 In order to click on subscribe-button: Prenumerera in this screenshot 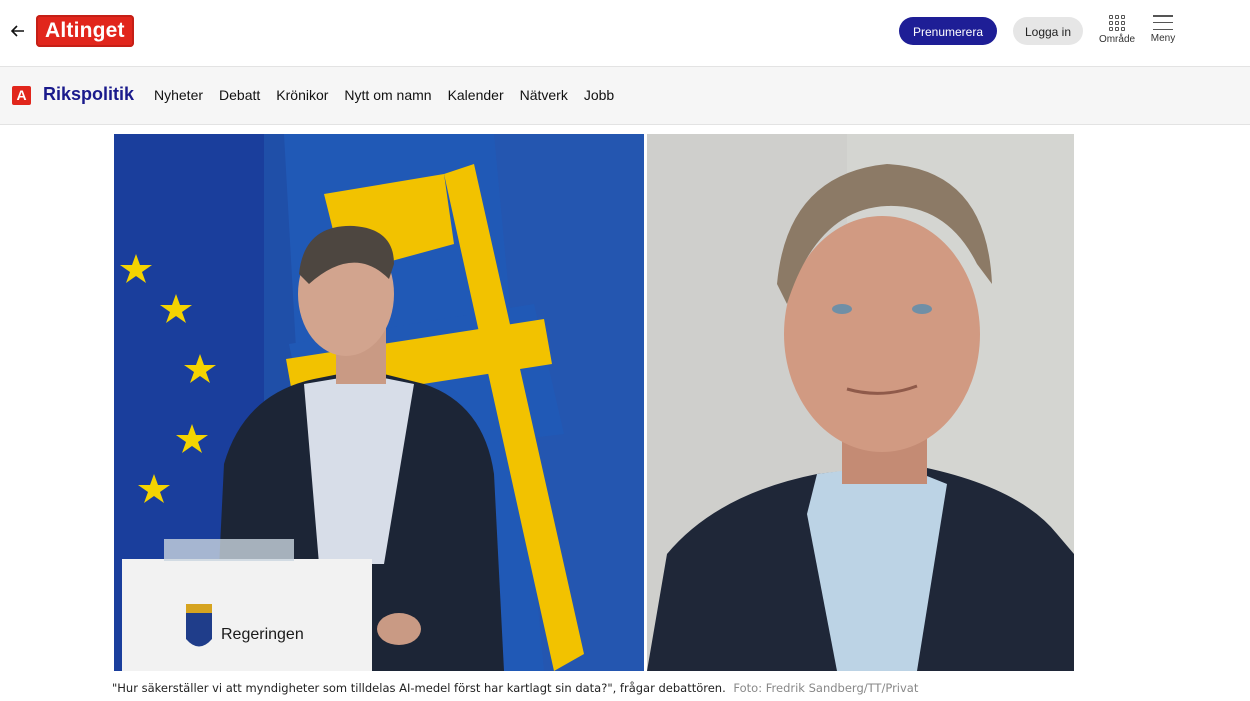, I will do `click(948, 31)`.